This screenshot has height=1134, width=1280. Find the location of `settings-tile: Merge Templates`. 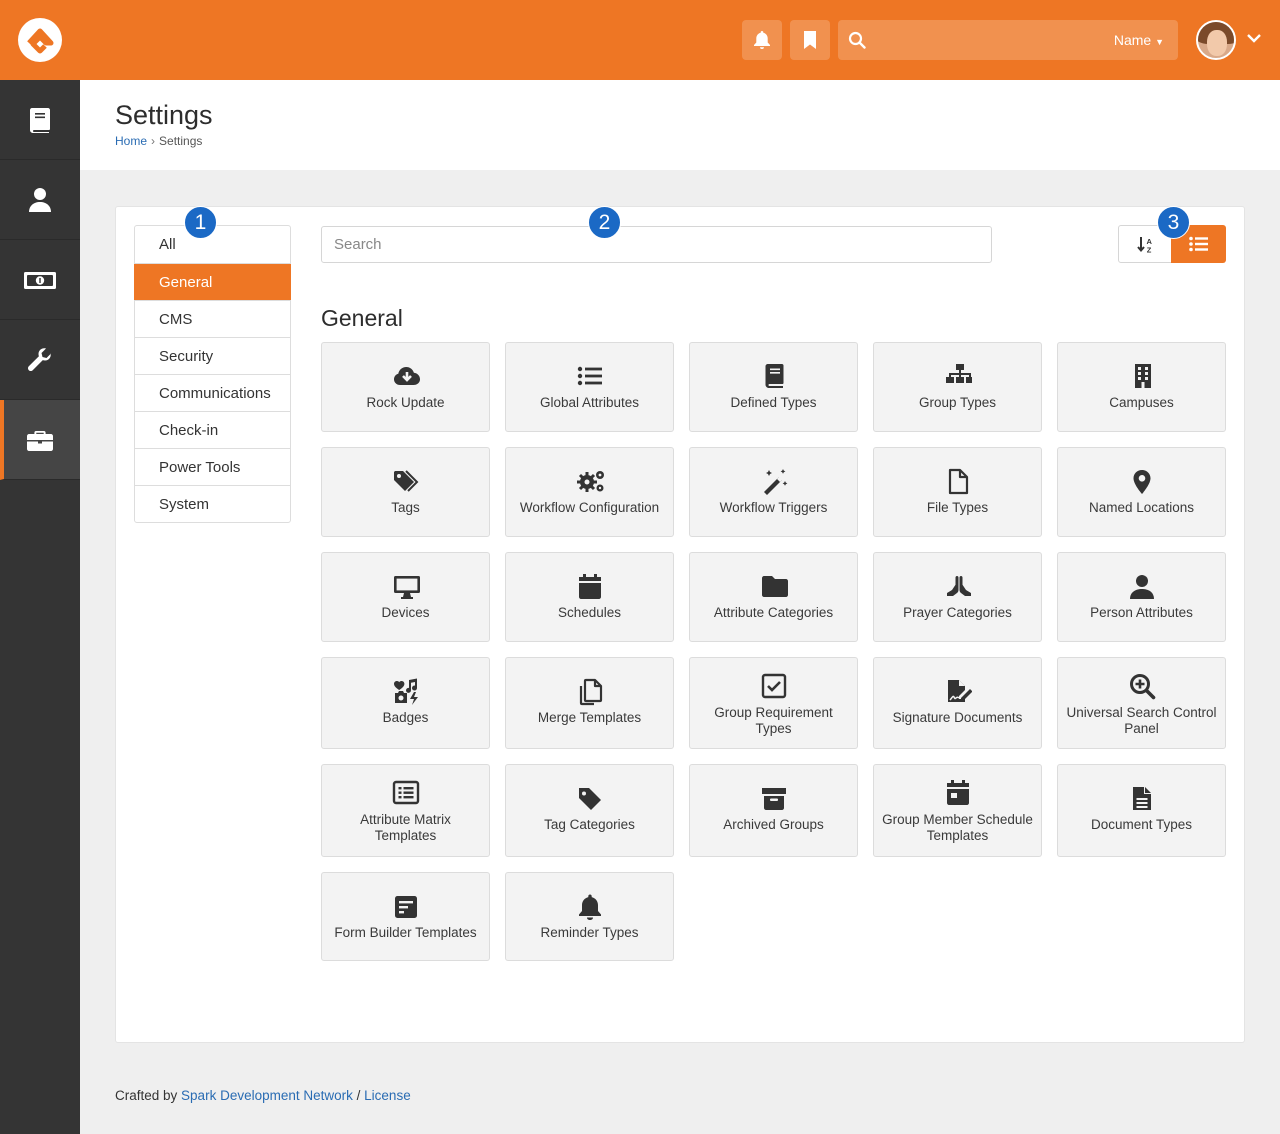

settings-tile: Merge Templates is located at coordinates (589, 703).